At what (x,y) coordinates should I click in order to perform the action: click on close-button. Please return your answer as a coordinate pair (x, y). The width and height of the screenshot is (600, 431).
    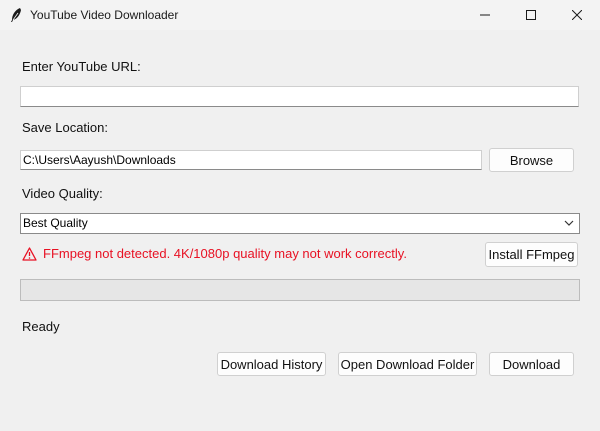
    Looking at the image, I should click on (577, 15).